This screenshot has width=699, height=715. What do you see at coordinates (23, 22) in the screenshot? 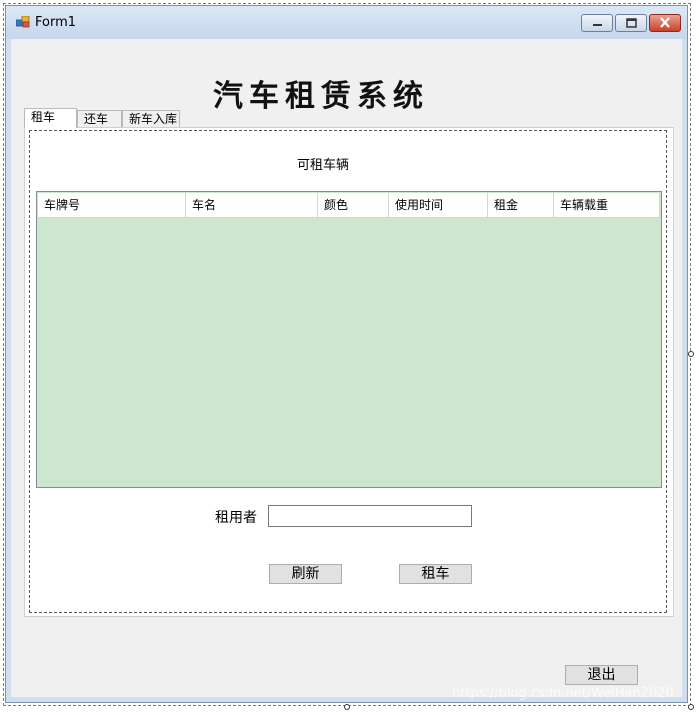
I see `app-icon` at bounding box center [23, 22].